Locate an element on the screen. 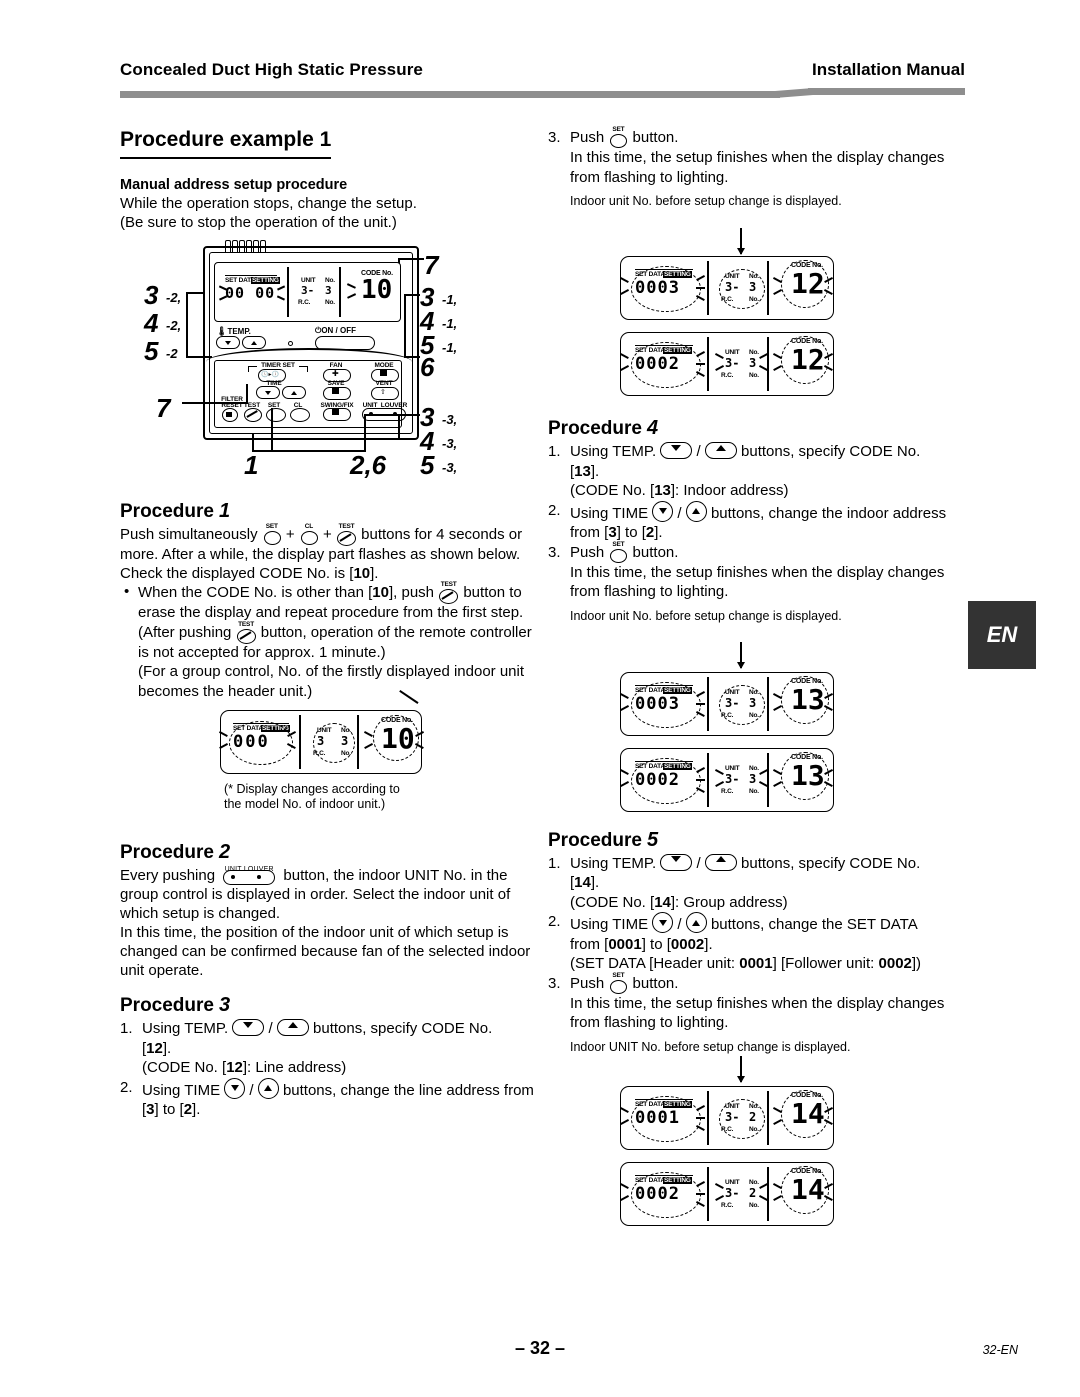  test-button-icon-2: TEST is located at coordinates (448, 592).